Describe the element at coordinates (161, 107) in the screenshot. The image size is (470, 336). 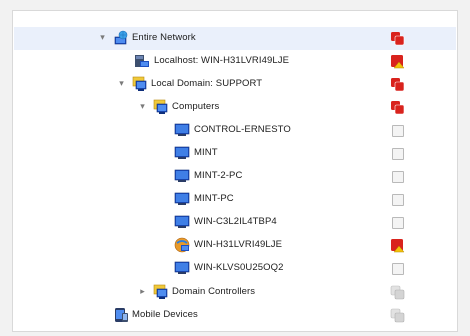
I see `computers-folder-icon` at that location.